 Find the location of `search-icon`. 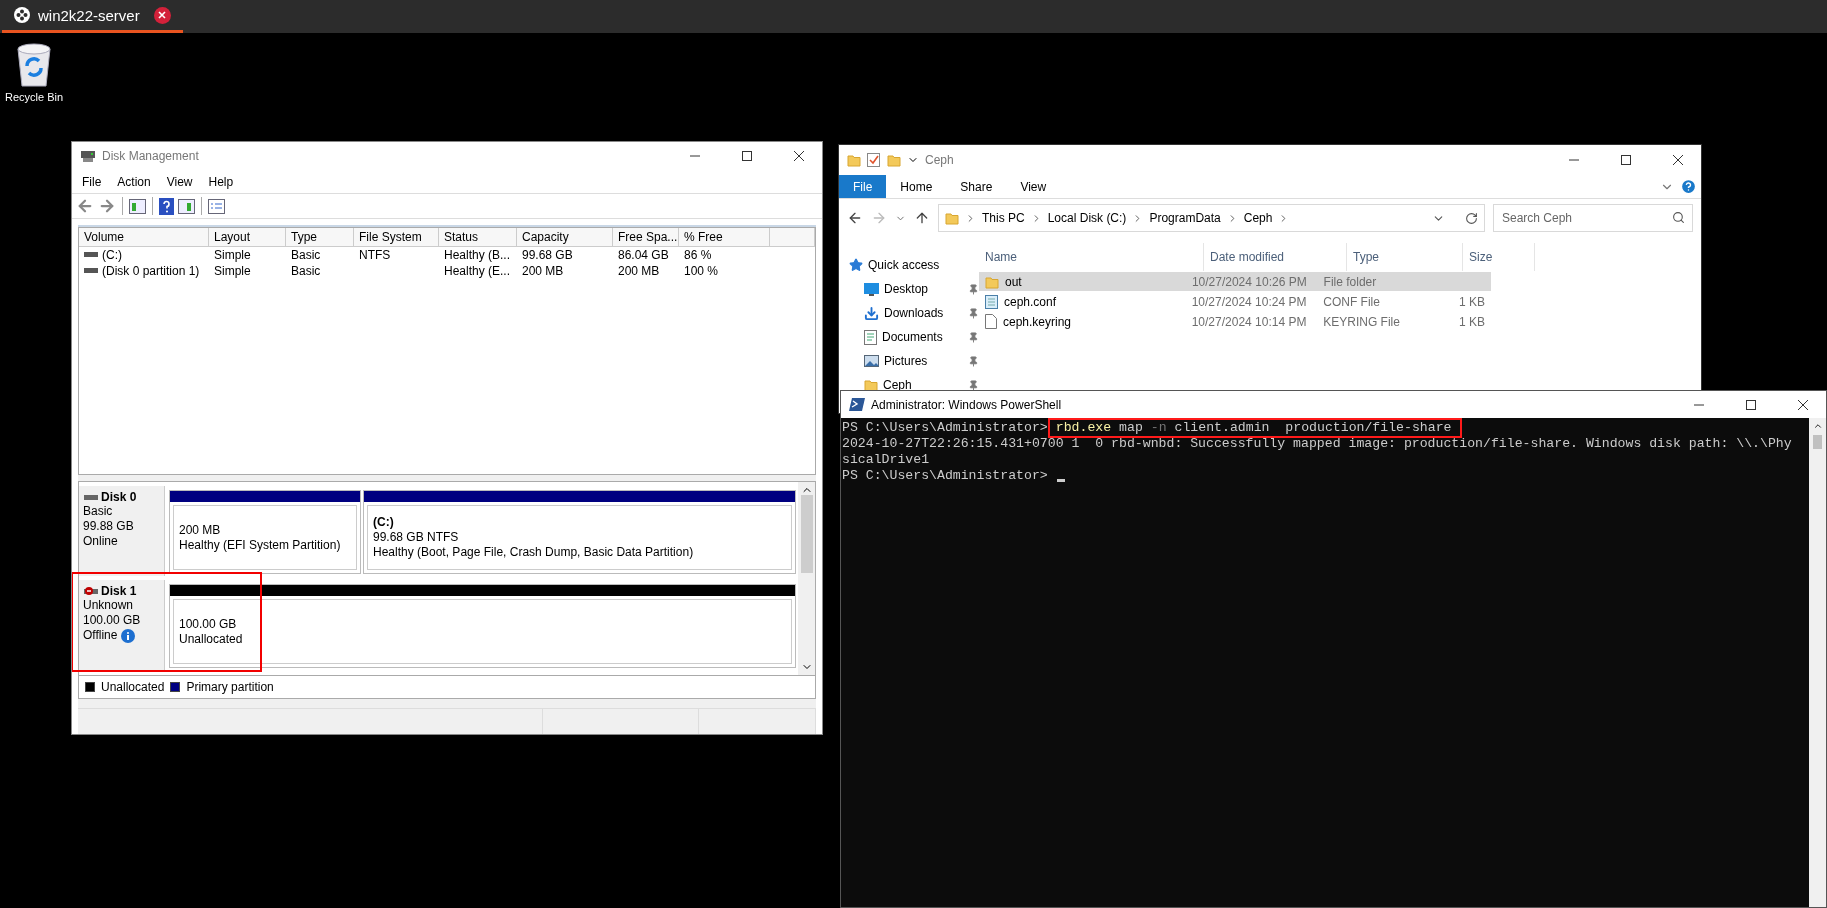

search-icon is located at coordinates (1678, 217).